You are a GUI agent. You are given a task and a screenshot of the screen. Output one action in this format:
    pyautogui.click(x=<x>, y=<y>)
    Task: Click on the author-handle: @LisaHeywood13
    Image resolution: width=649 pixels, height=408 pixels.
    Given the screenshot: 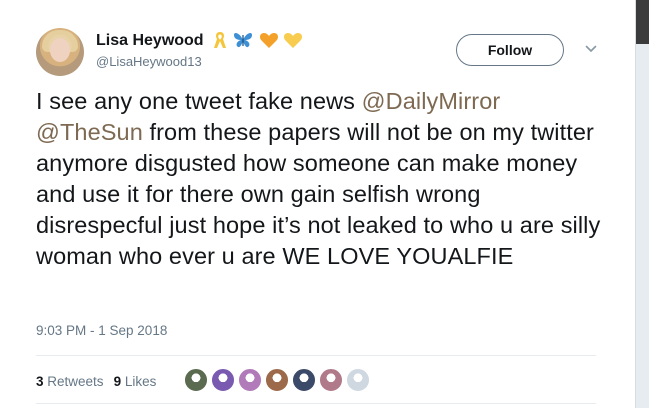 What is the action you would take?
    pyautogui.click(x=199, y=61)
    